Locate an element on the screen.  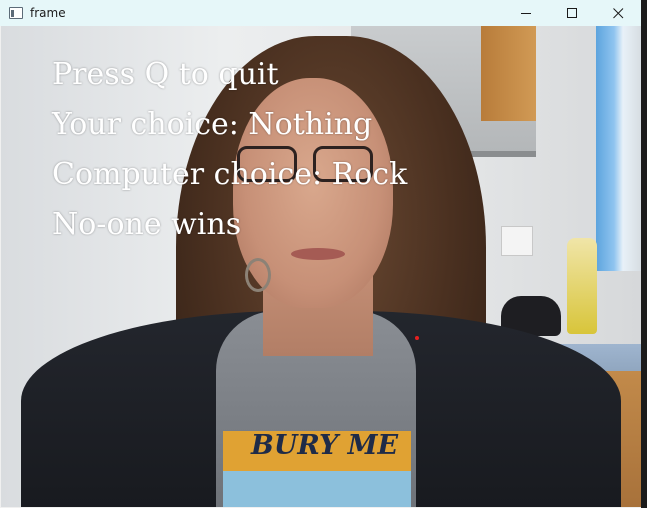
title-bar: frame is located at coordinates (320, 13).